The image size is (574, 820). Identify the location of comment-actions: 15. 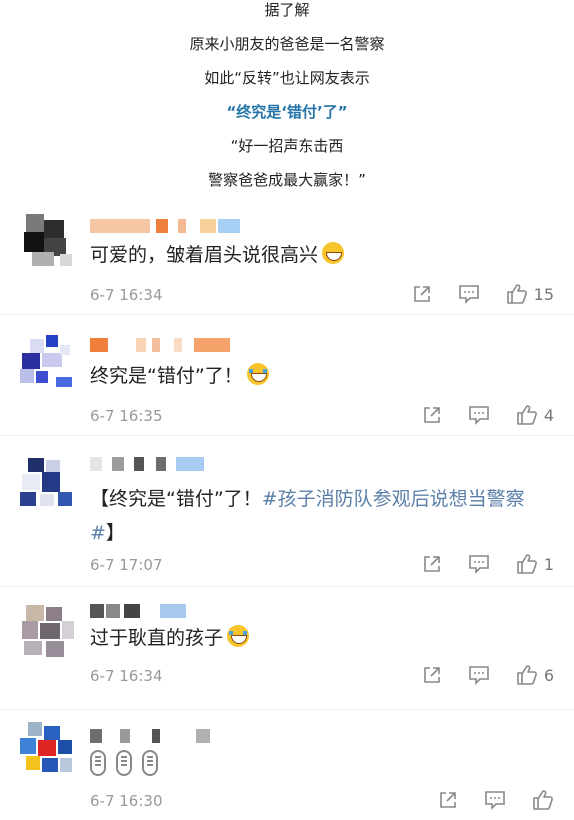
(470, 294).